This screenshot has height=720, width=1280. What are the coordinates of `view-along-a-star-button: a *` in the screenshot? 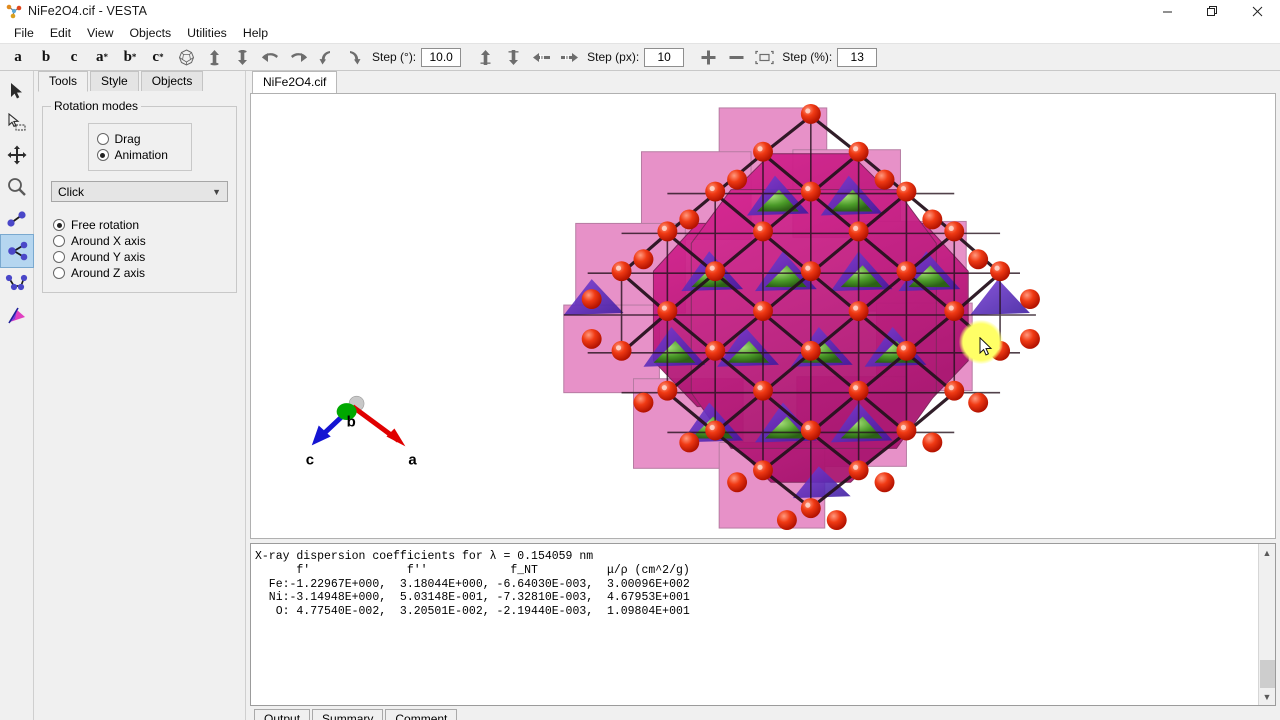 It's located at (102, 57).